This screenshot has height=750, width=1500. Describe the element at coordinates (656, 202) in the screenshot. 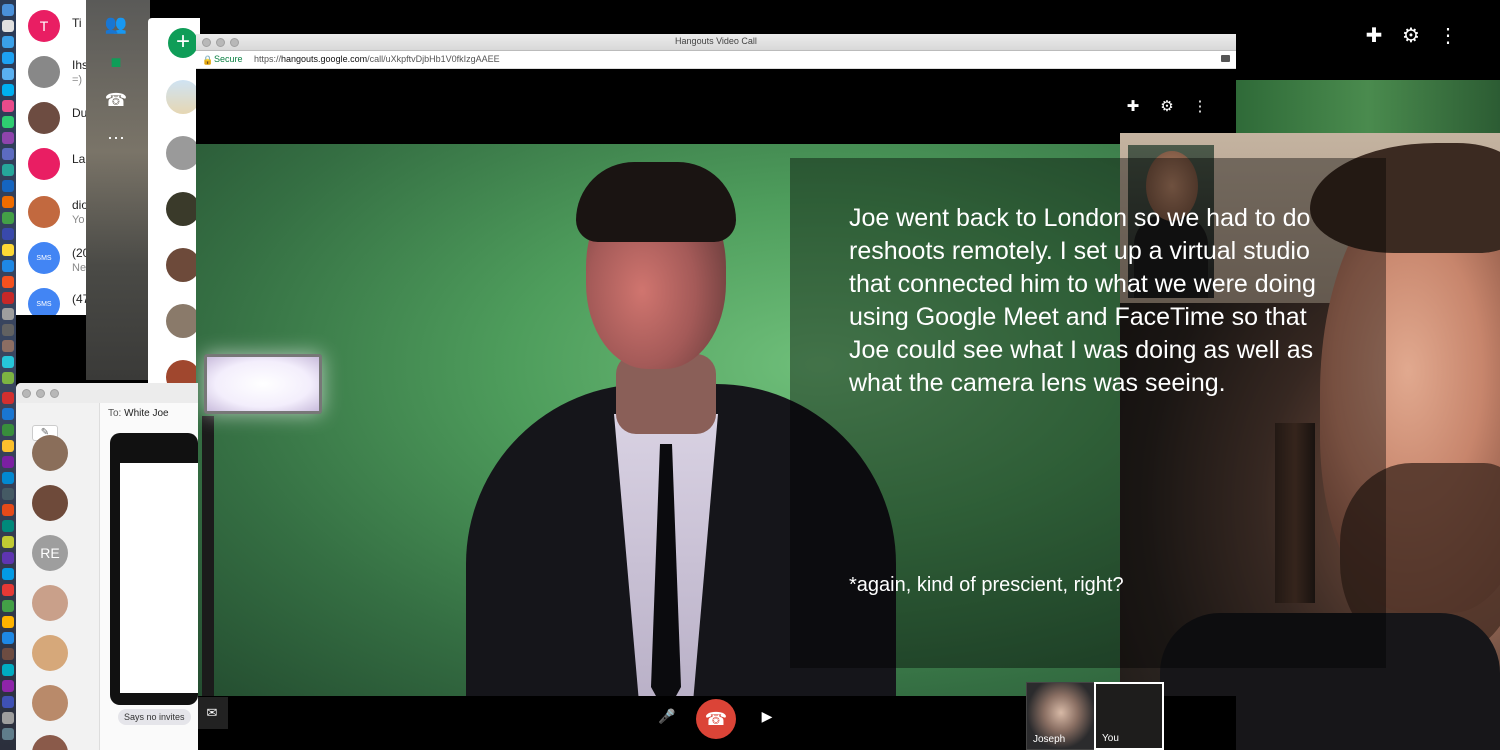

I see `person-hair` at that location.